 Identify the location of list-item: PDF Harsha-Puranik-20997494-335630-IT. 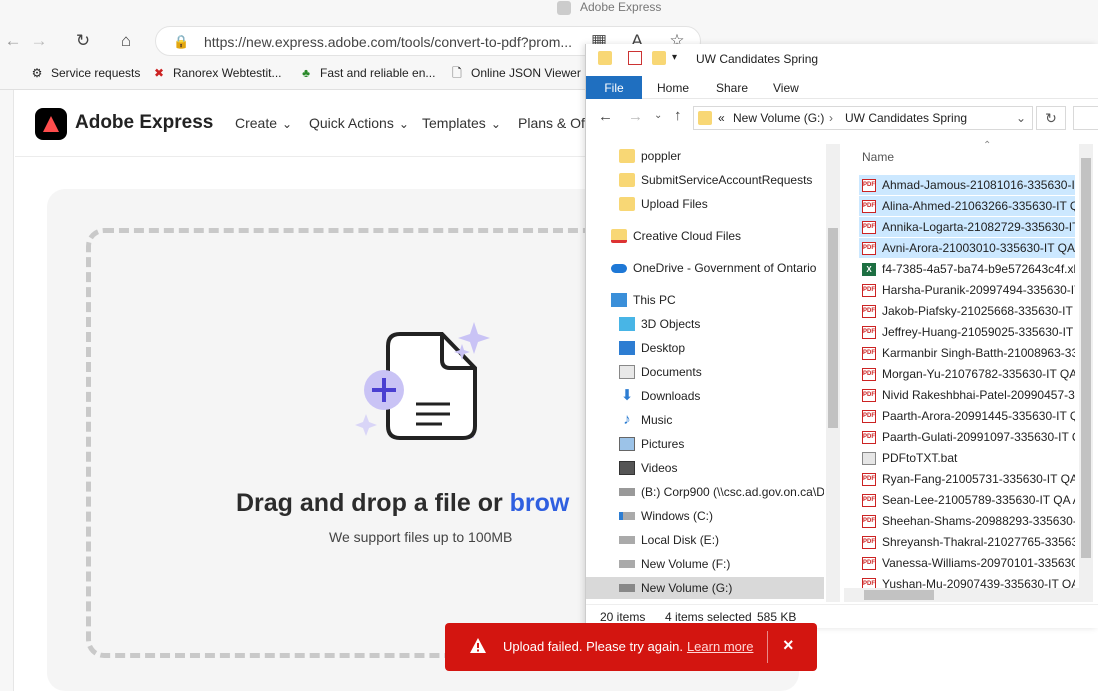
(967, 290).